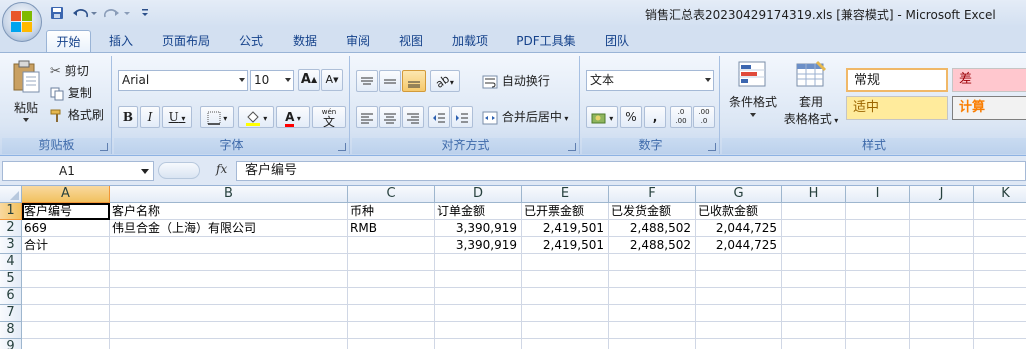  I want to click on cell-i9, so click(878, 344).